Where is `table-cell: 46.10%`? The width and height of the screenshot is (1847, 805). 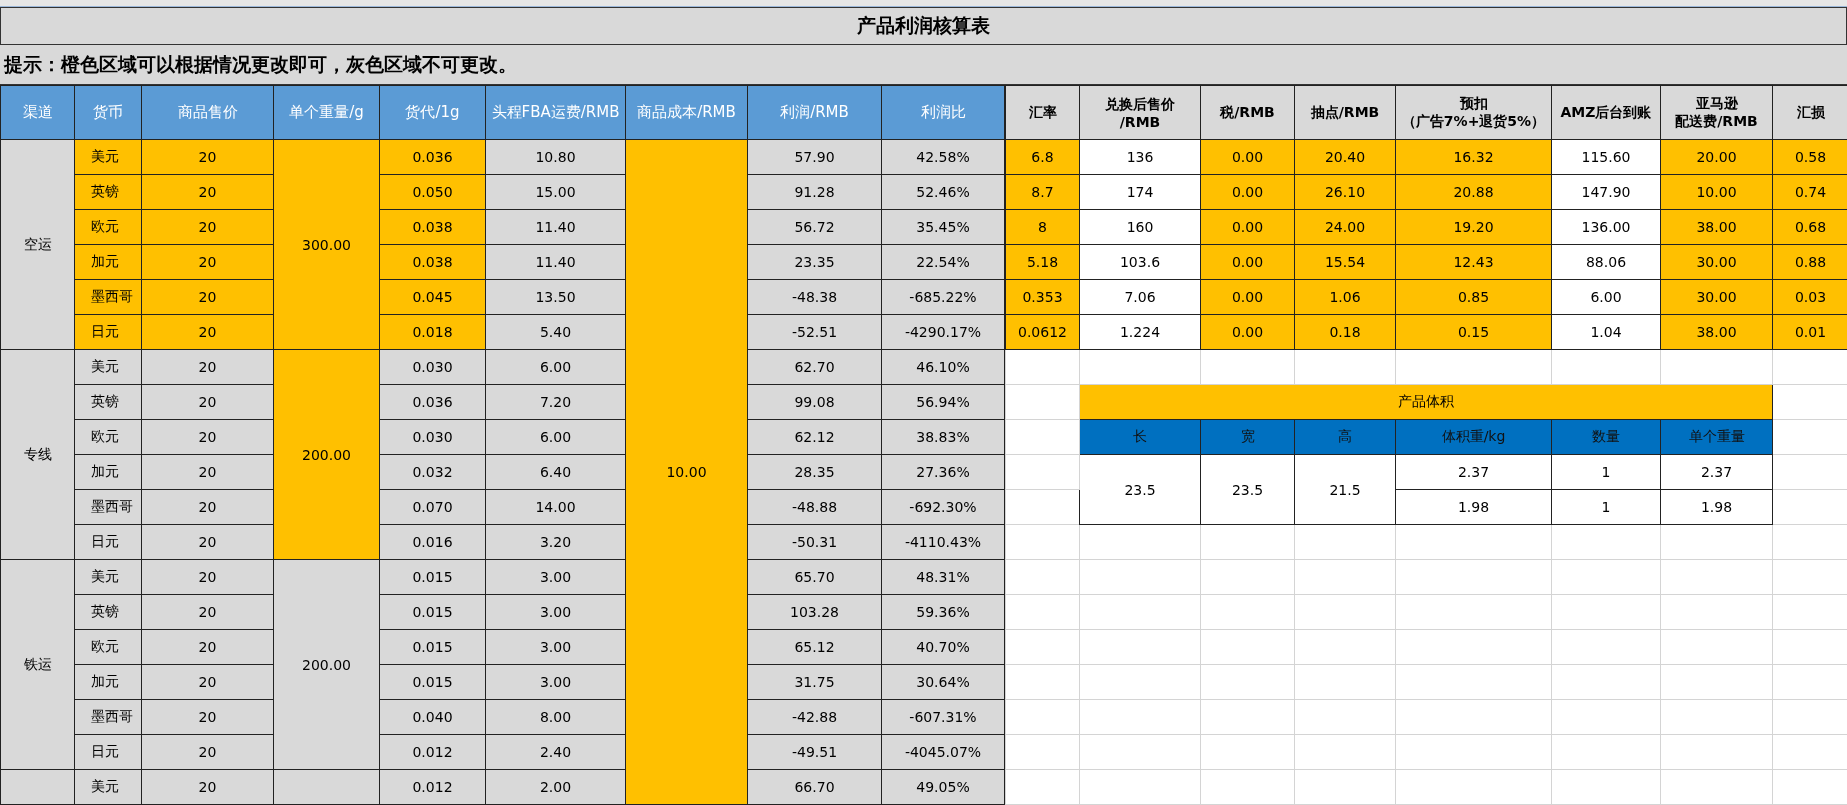 table-cell: 46.10% is located at coordinates (943, 367).